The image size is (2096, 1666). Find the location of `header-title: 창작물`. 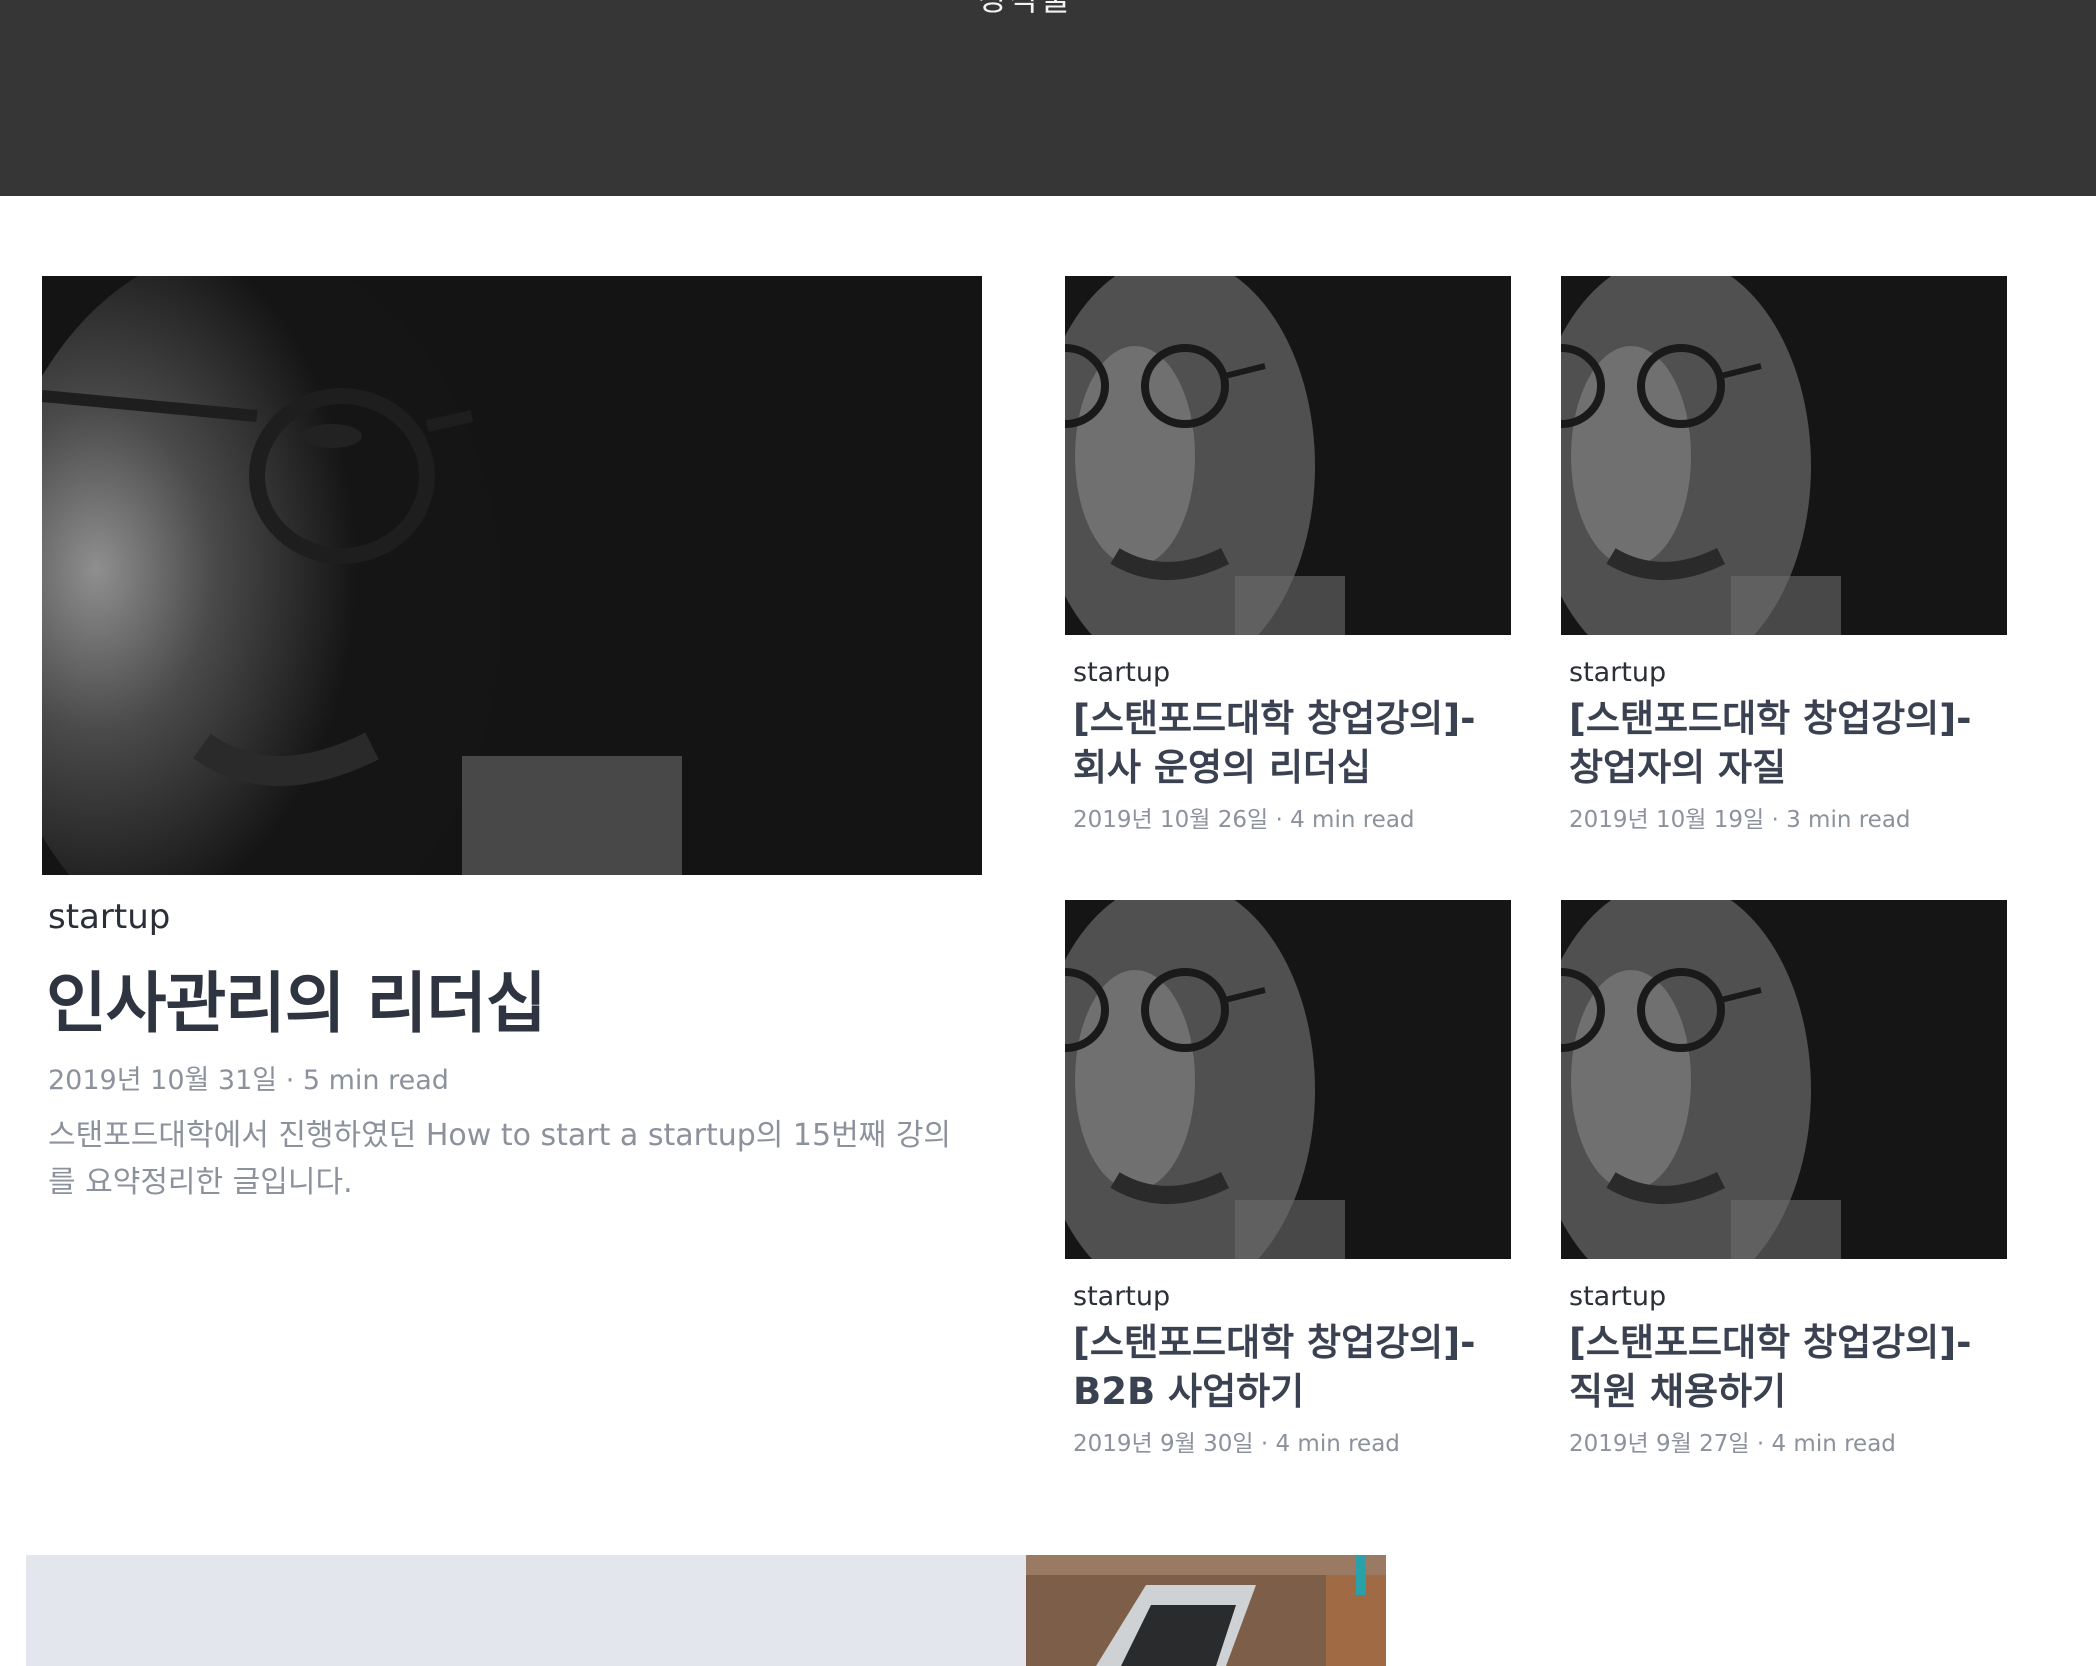

header-title: 창작물 is located at coordinates (1025, 10).